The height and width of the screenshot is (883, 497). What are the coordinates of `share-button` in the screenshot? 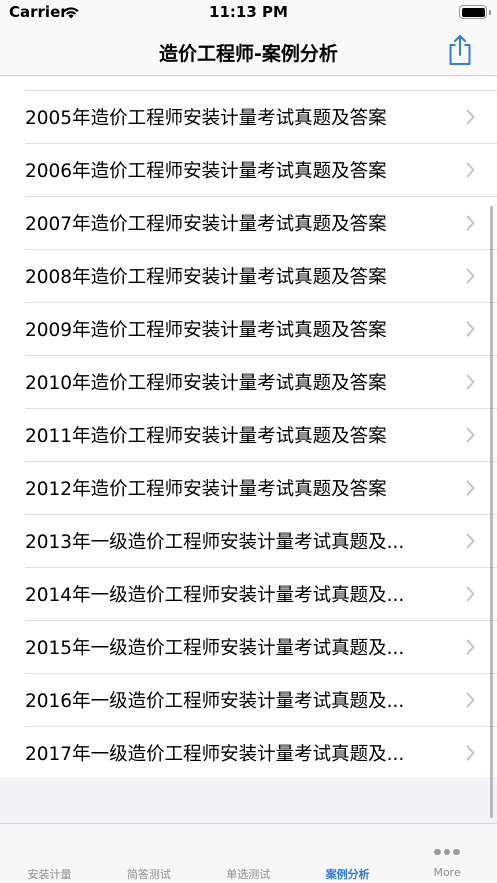 It's located at (460, 50).